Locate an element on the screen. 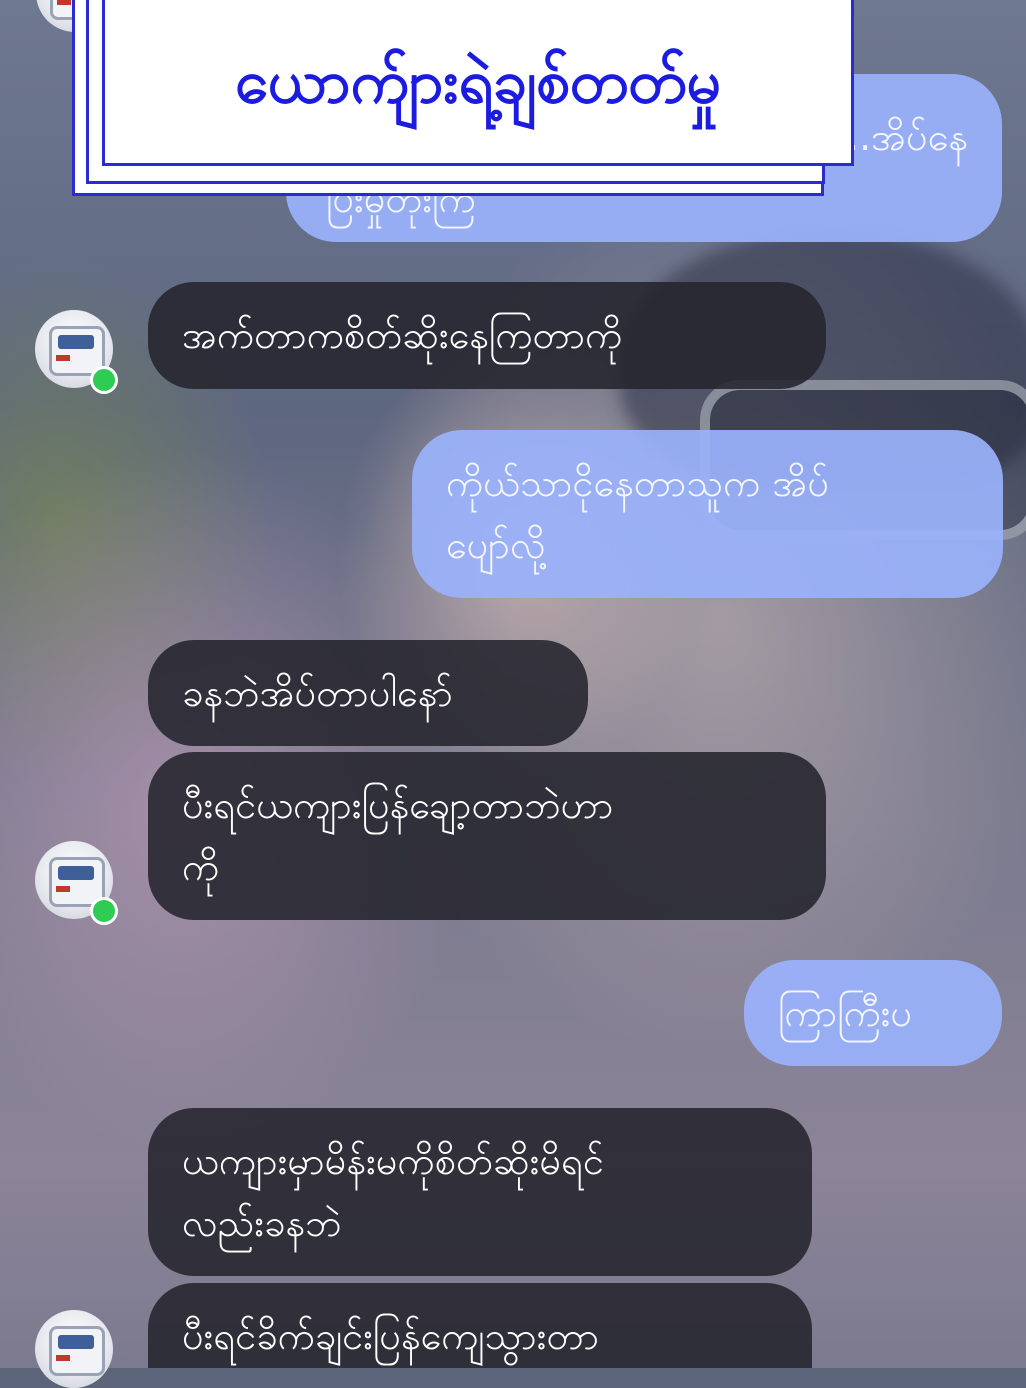 The height and width of the screenshot is (1388, 1026). message-bubble-incoming: ပီးရင်ယကျားပြန်ချော့တာဘဲဟာ ကို is located at coordinates (487, 836).